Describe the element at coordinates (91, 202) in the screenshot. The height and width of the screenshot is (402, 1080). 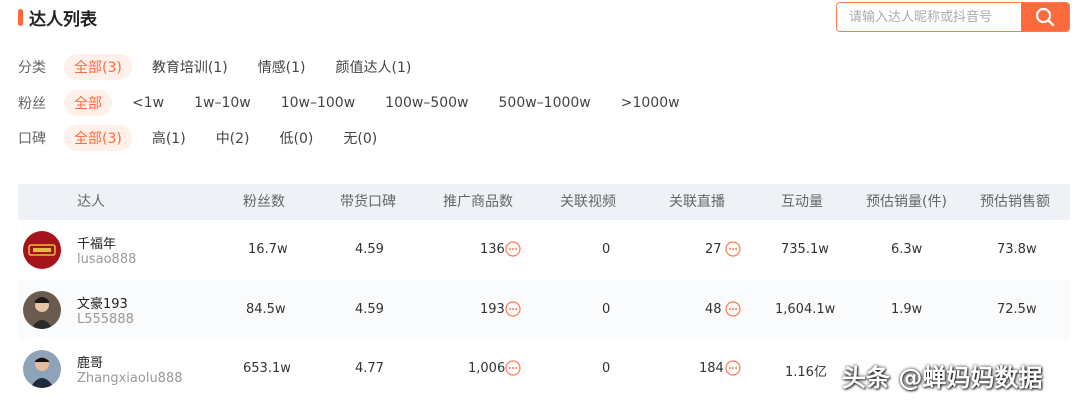
I see `column-header-influencer: 达人` at that location.